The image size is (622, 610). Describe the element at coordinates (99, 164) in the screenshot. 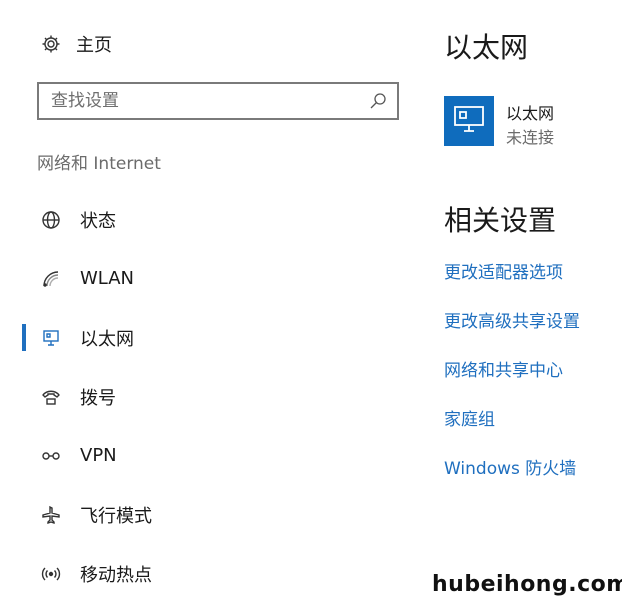

I see `section-title: 网络和 Internet` at that location.